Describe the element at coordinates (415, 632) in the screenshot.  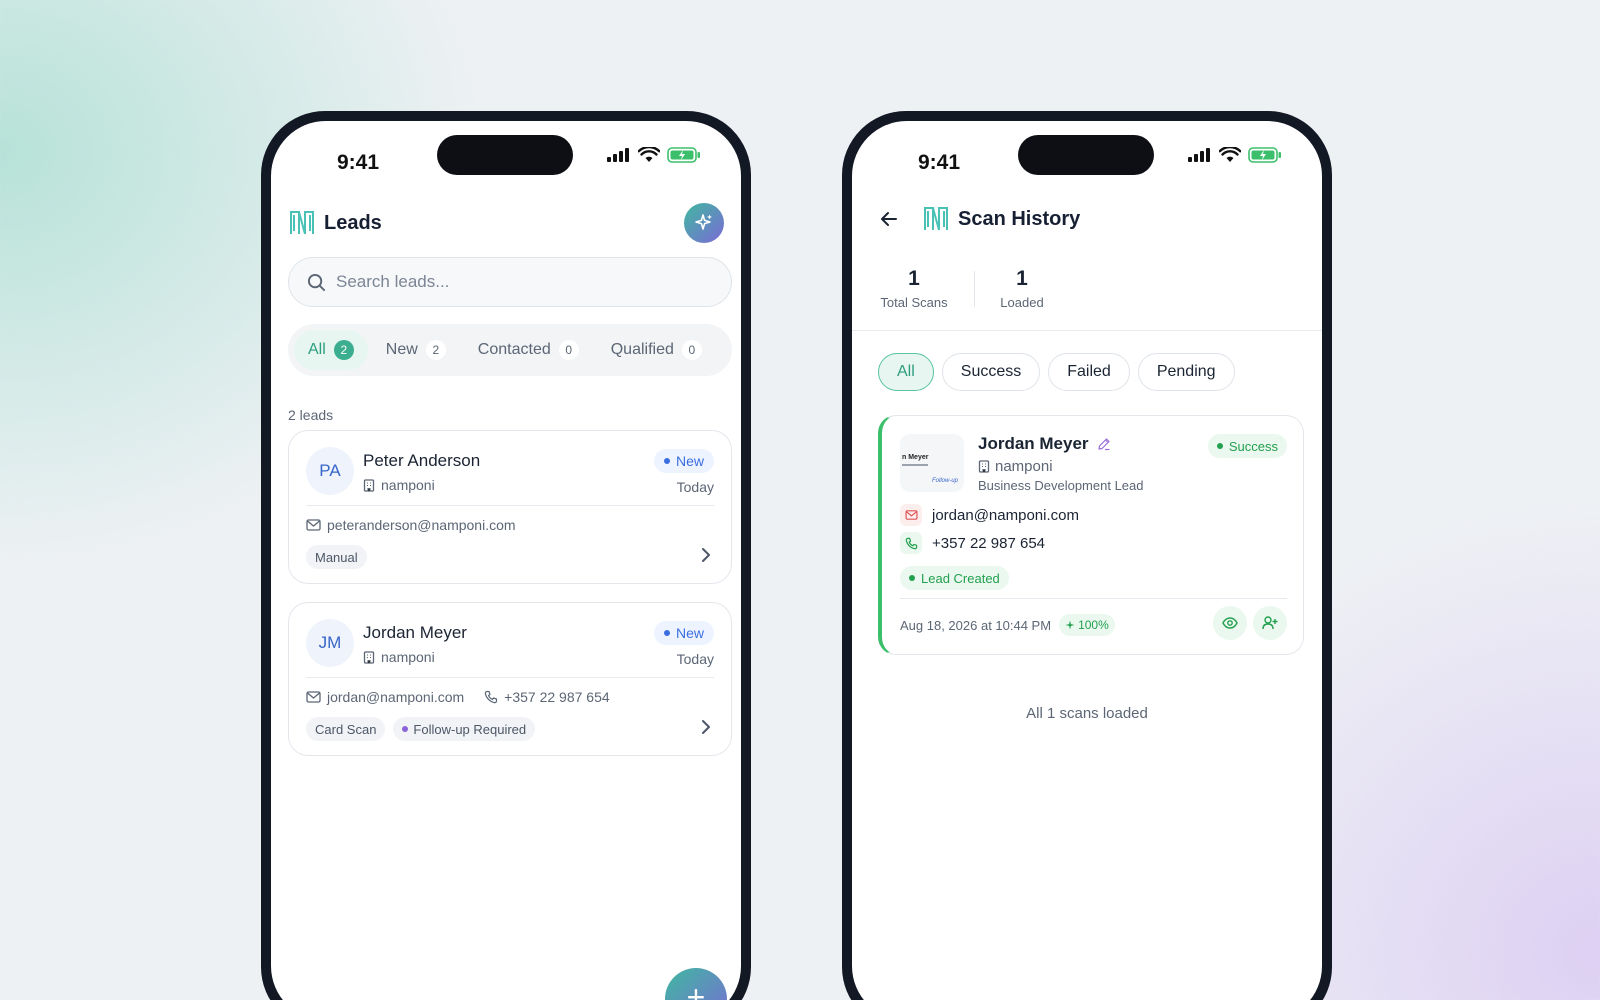
I see `lead-name: Jordan Meyer` at that location.